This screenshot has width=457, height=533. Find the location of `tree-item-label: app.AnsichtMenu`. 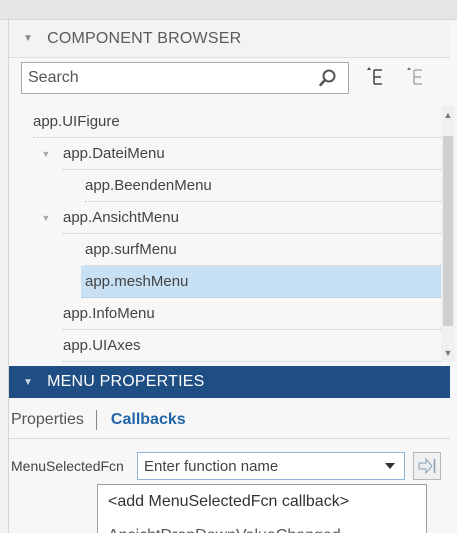

tree-item-label: app.AnsichtMenu is located at coordinates (252, 218).